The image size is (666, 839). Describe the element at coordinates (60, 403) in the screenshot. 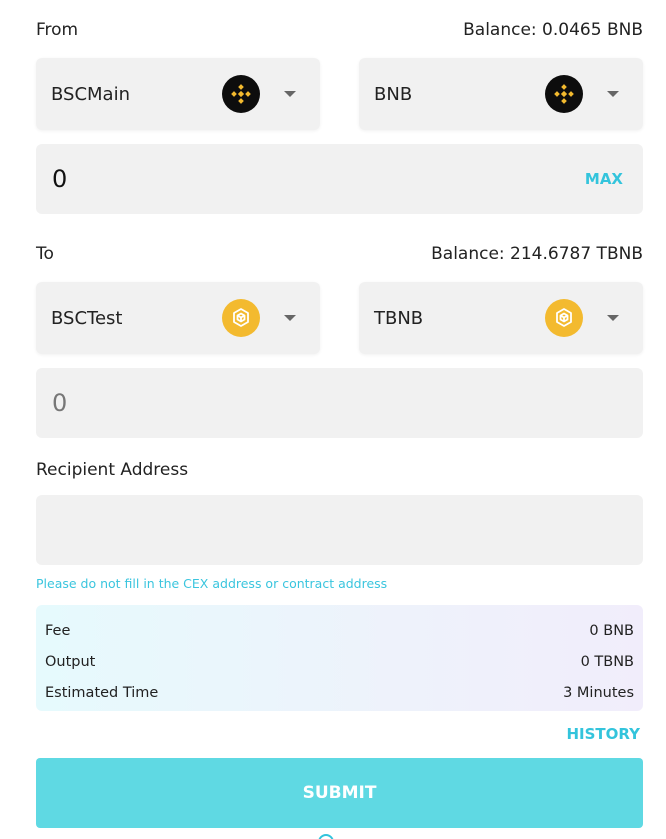

I see `to-amount-value: 0` at that location.